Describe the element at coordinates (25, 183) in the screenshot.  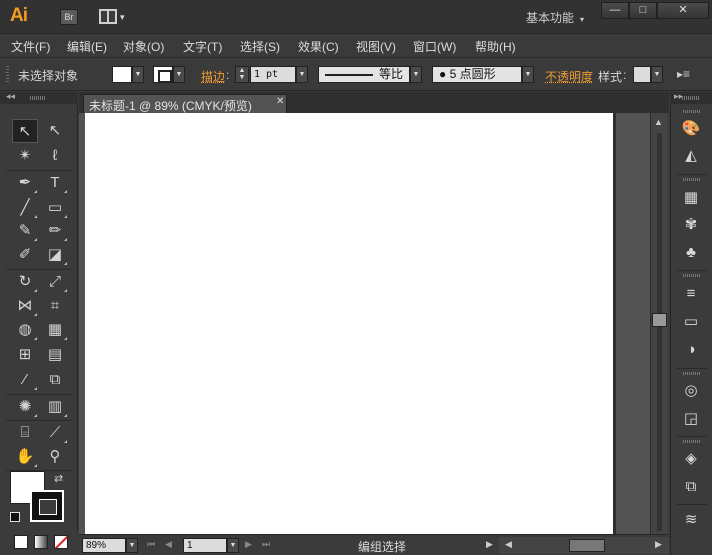
I see `pen-tool: ✒` at that location.